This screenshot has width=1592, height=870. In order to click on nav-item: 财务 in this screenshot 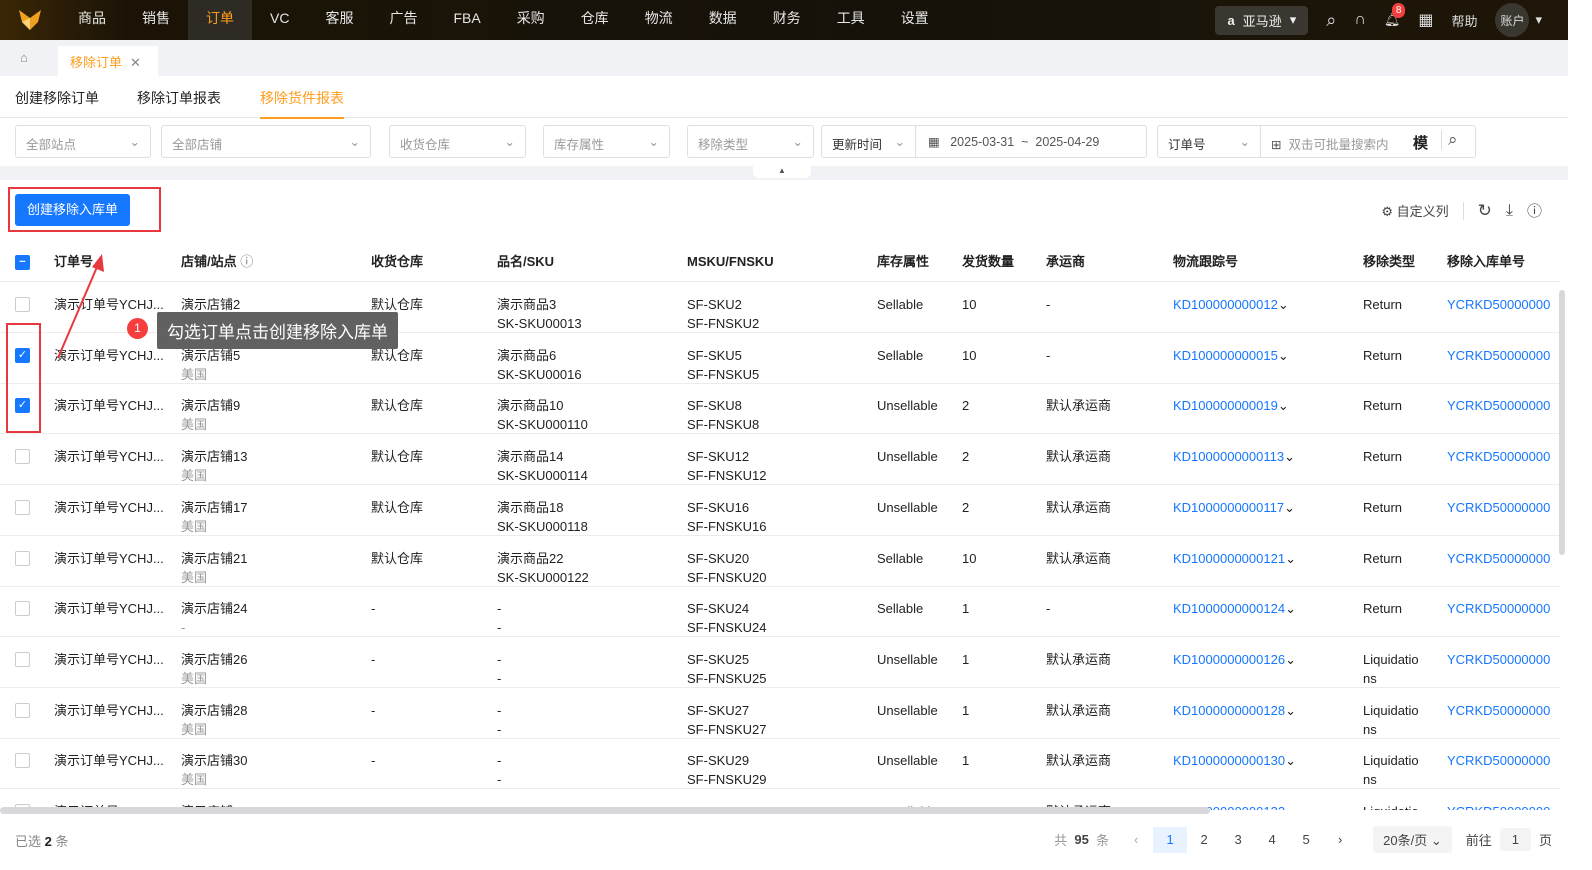, I will do `click(787, 20)`.